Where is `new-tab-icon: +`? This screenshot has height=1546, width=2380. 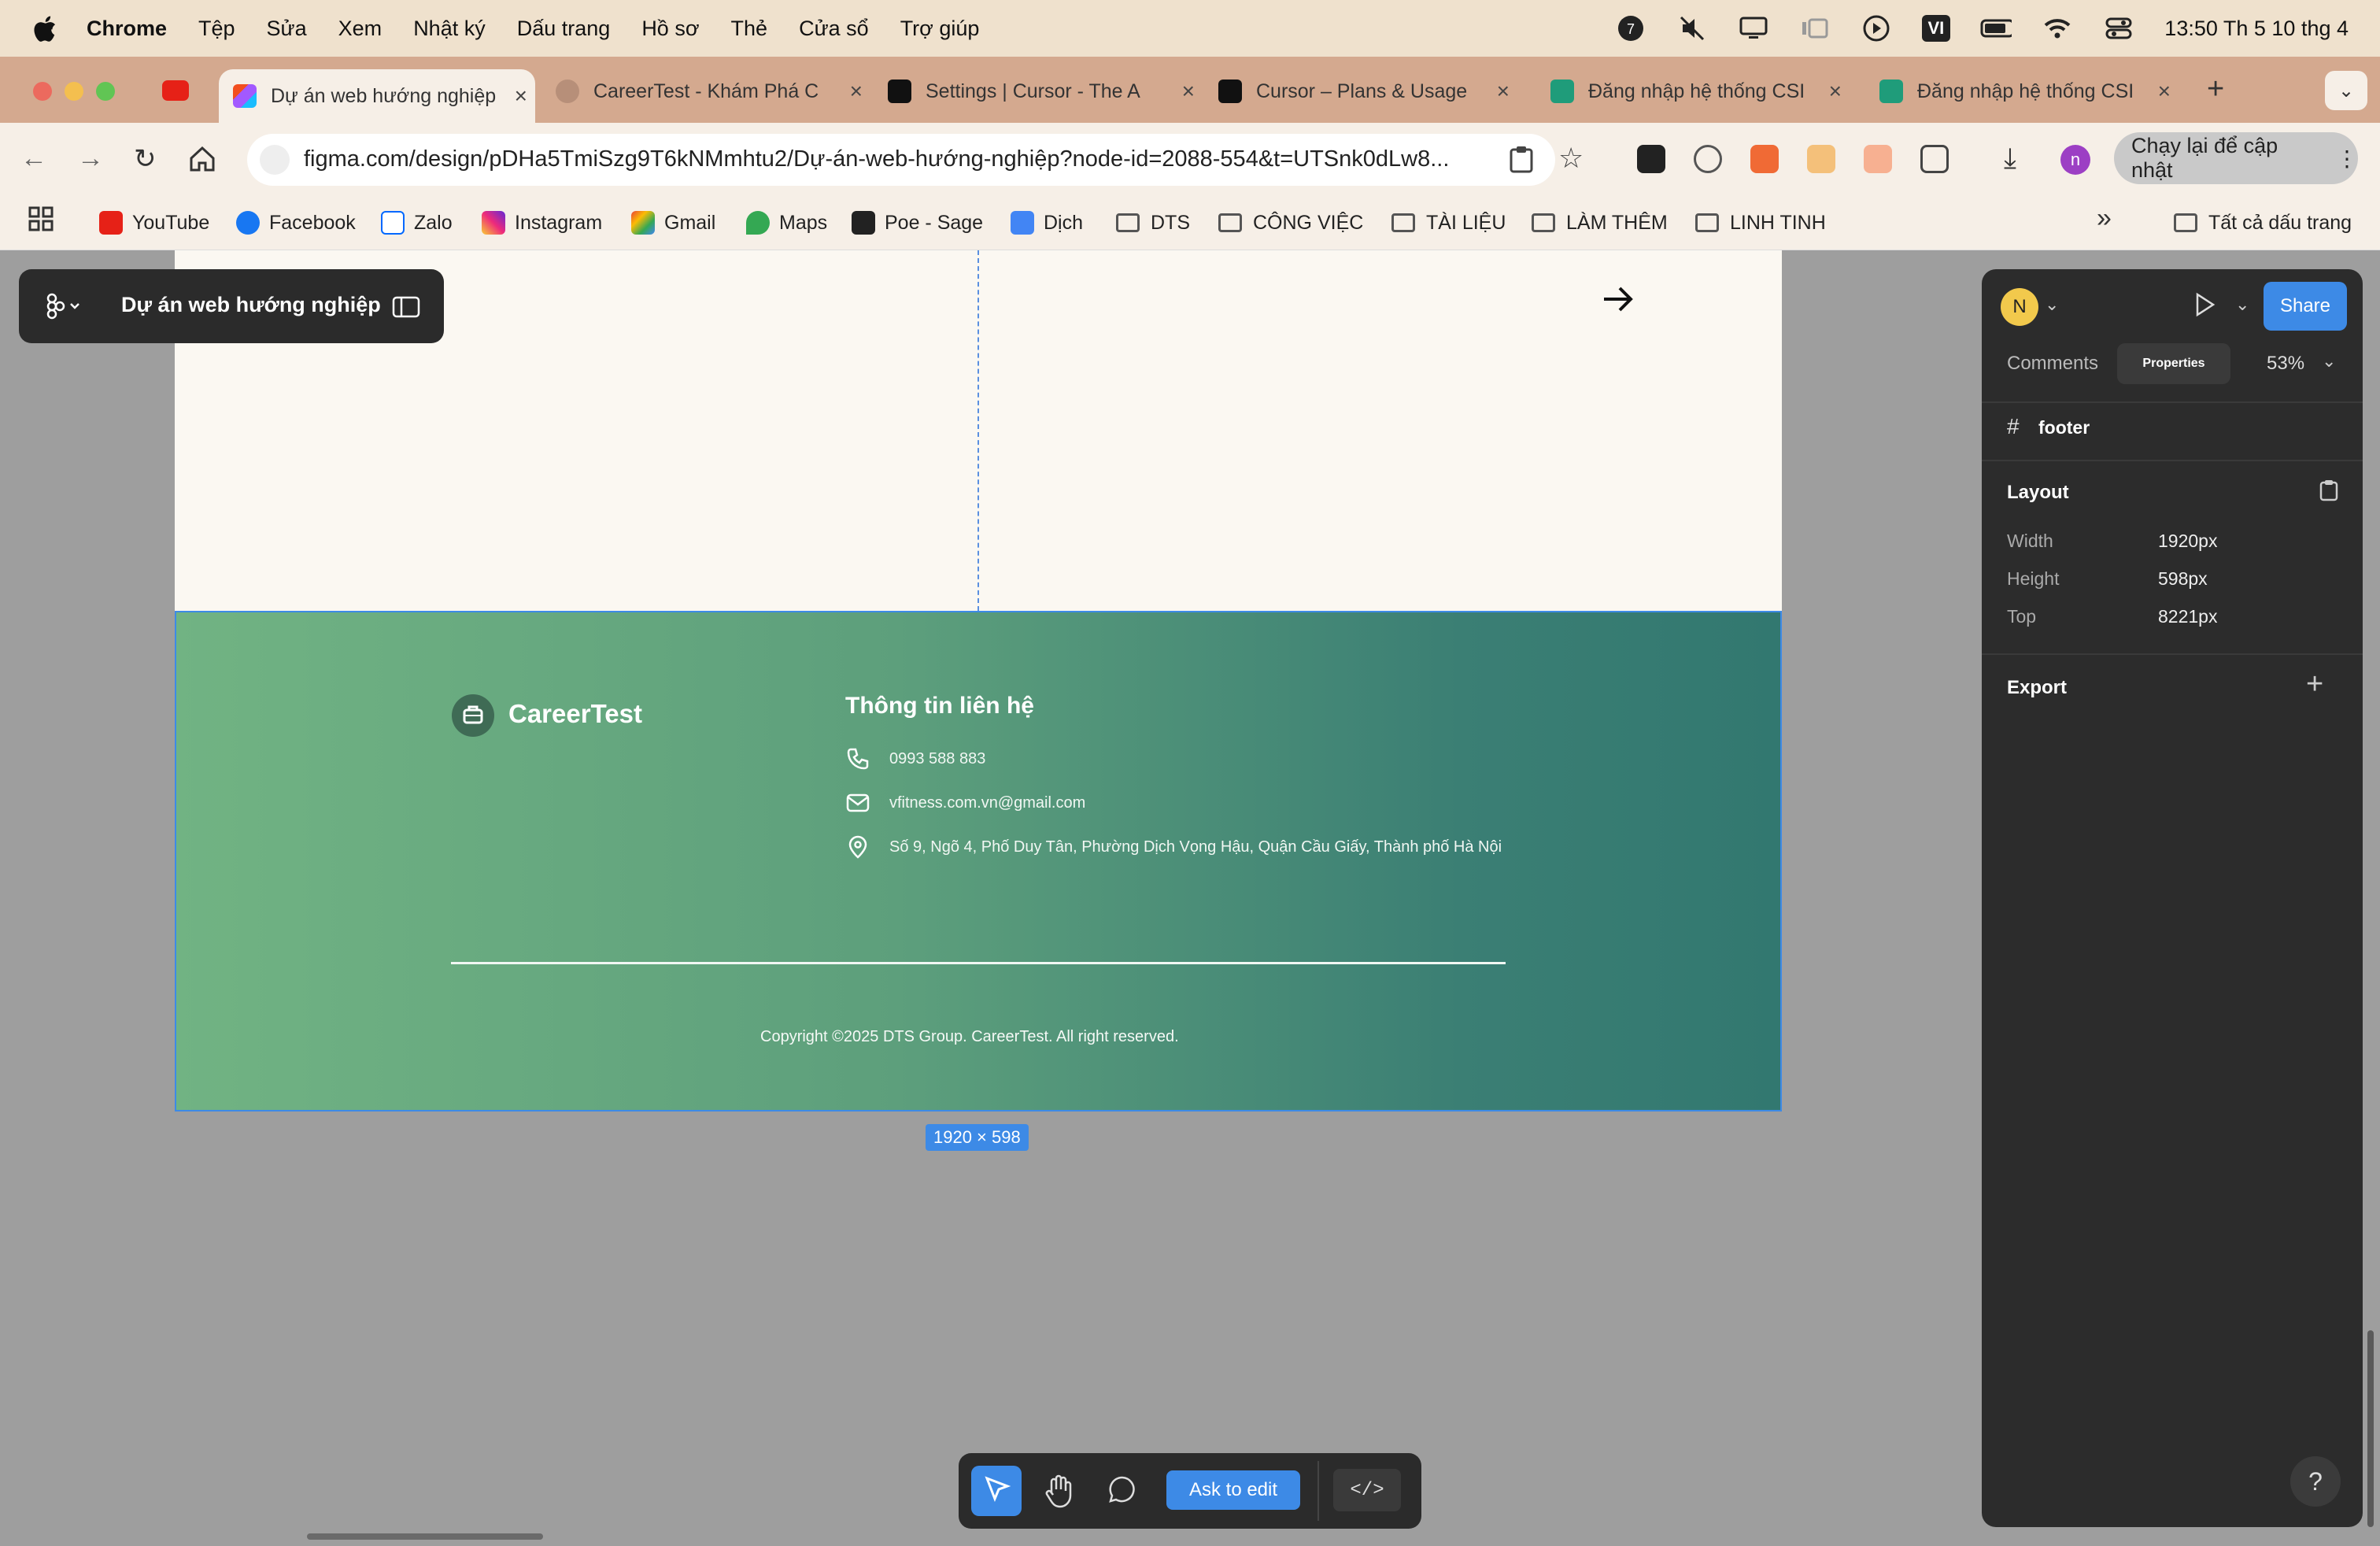 new-tab-icon: + is located at coordinates (2215, 89).